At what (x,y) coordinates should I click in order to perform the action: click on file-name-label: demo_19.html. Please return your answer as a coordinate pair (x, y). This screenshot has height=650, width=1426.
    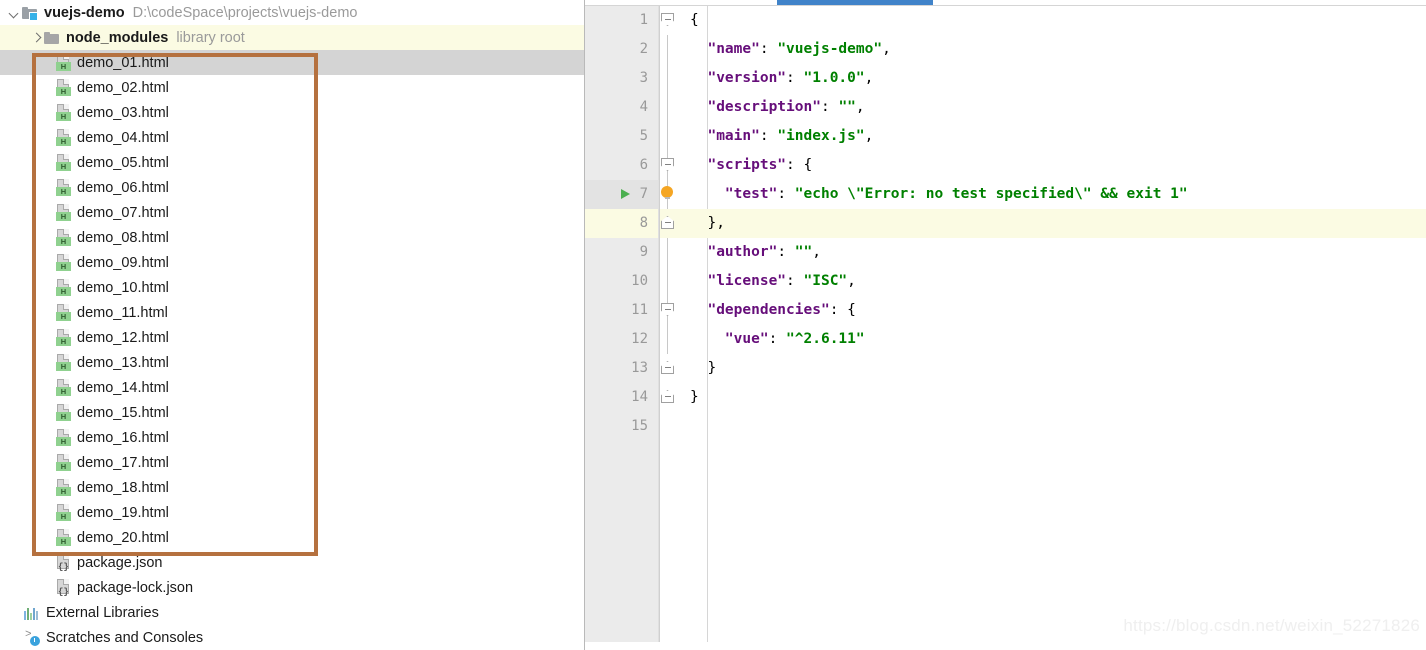
    Looking at the image, I should click on (123, 512).